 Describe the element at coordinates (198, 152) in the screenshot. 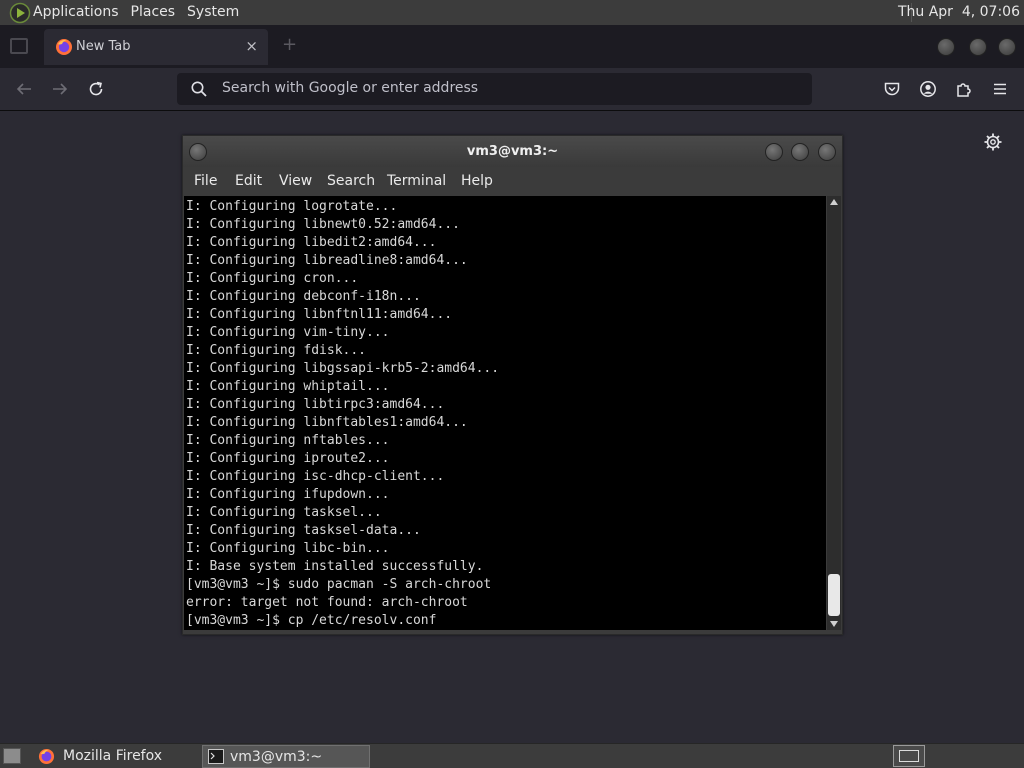

I see `window-menu-icon` at that location.